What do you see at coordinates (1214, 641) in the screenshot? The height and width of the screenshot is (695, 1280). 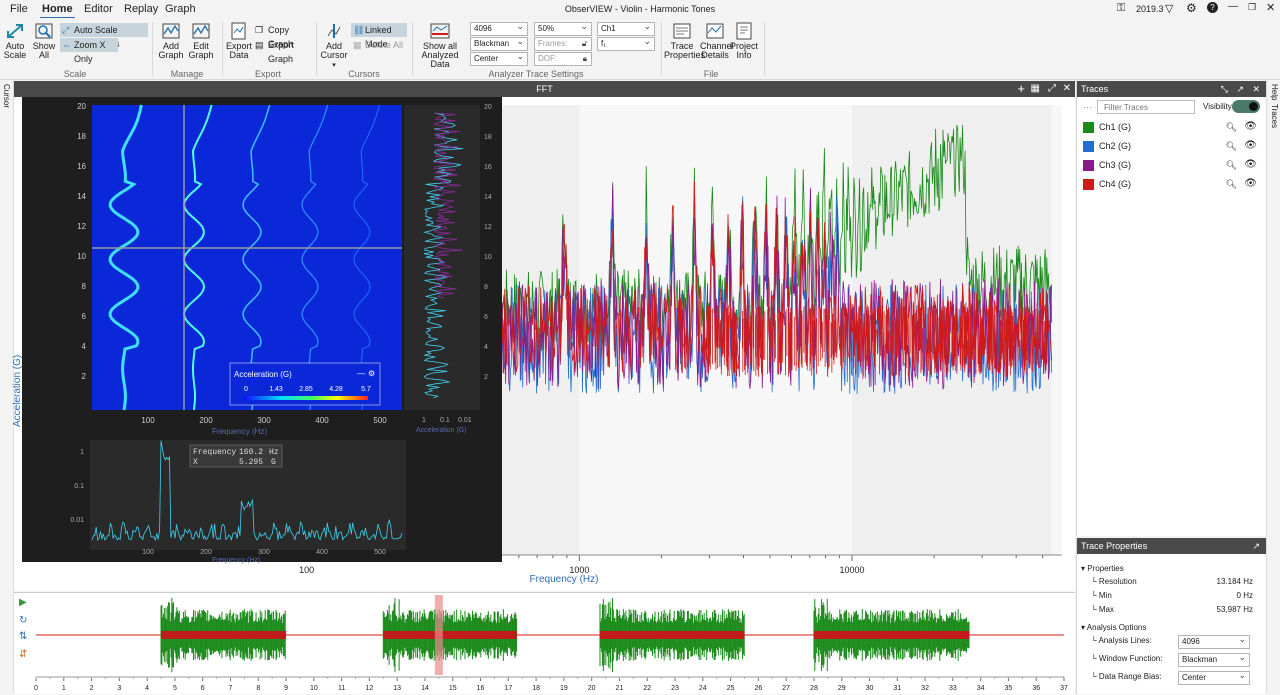 I see `analysis-lines-prop-select: 4096` at bounding box center [1214, 641].